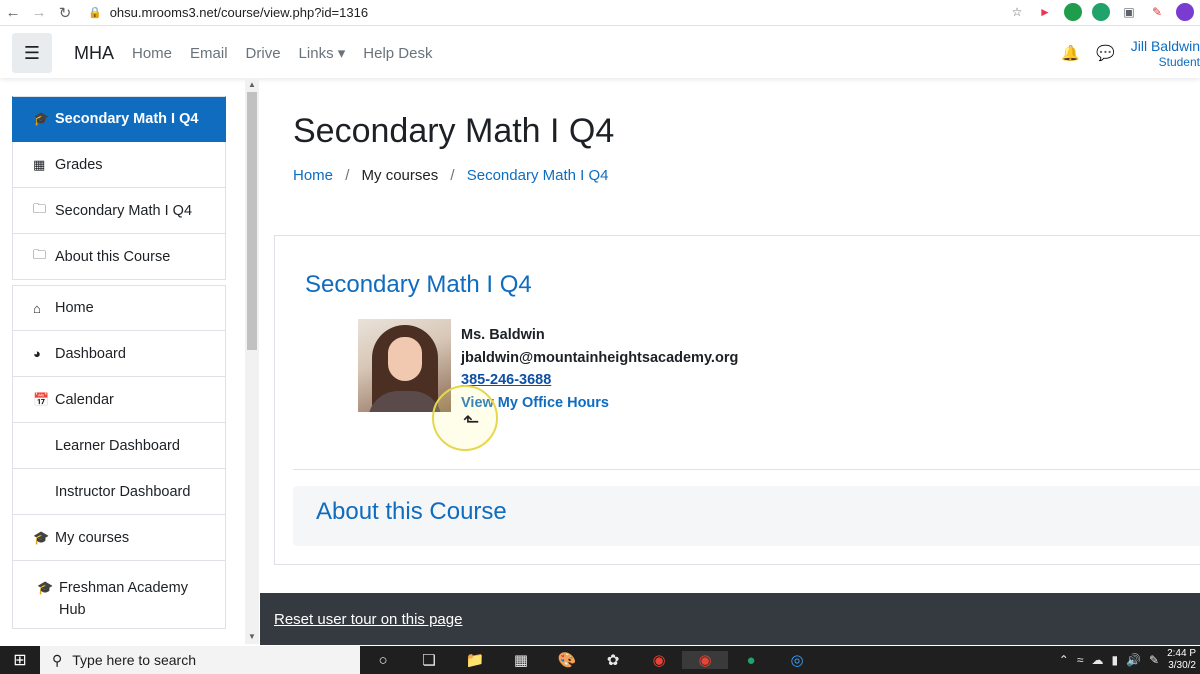  What do you see at coordinates (797, 660) in the screenshot?
I see `recorder-icon: ◎` at bounding box center [797, 660].